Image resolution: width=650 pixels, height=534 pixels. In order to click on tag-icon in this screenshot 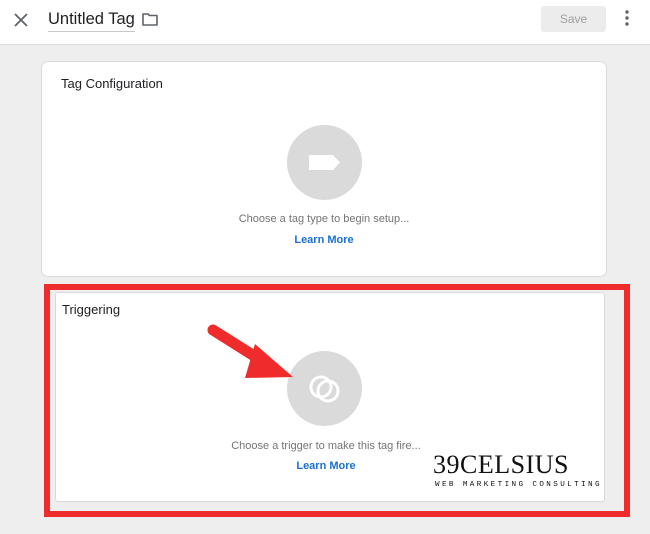, I will do `click(324, 162)`.